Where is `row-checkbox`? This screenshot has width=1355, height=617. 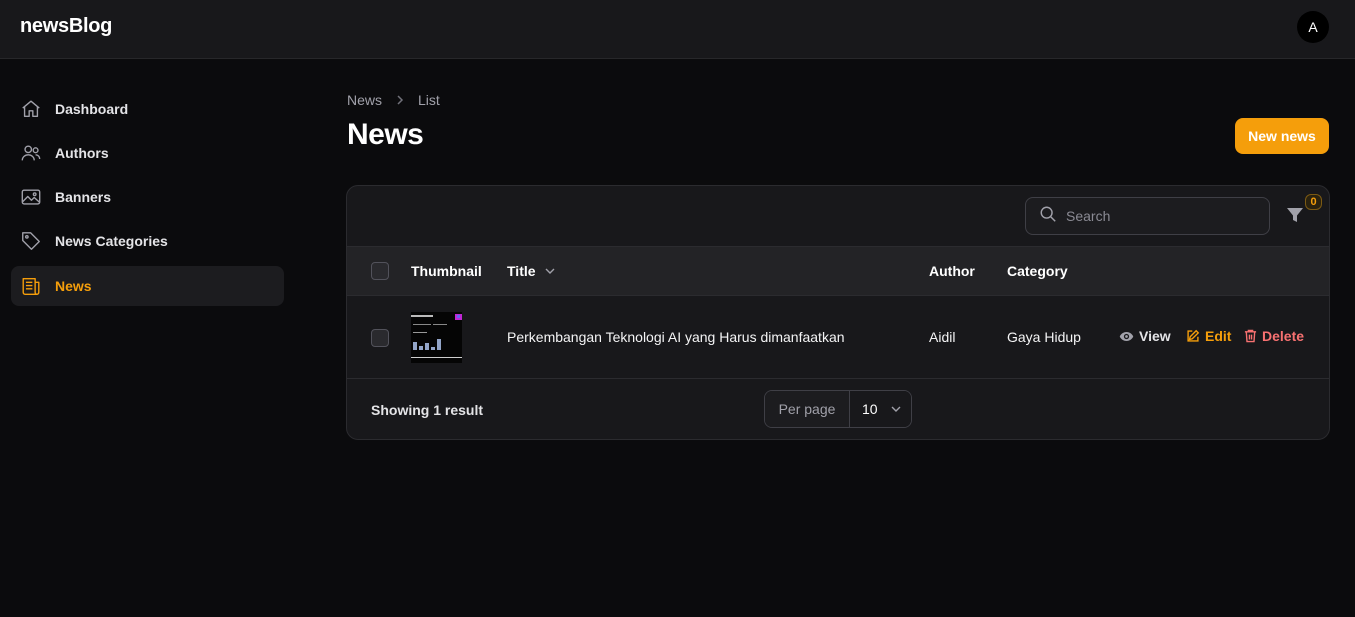 row-checkbox is located at coordinates (380, 338).